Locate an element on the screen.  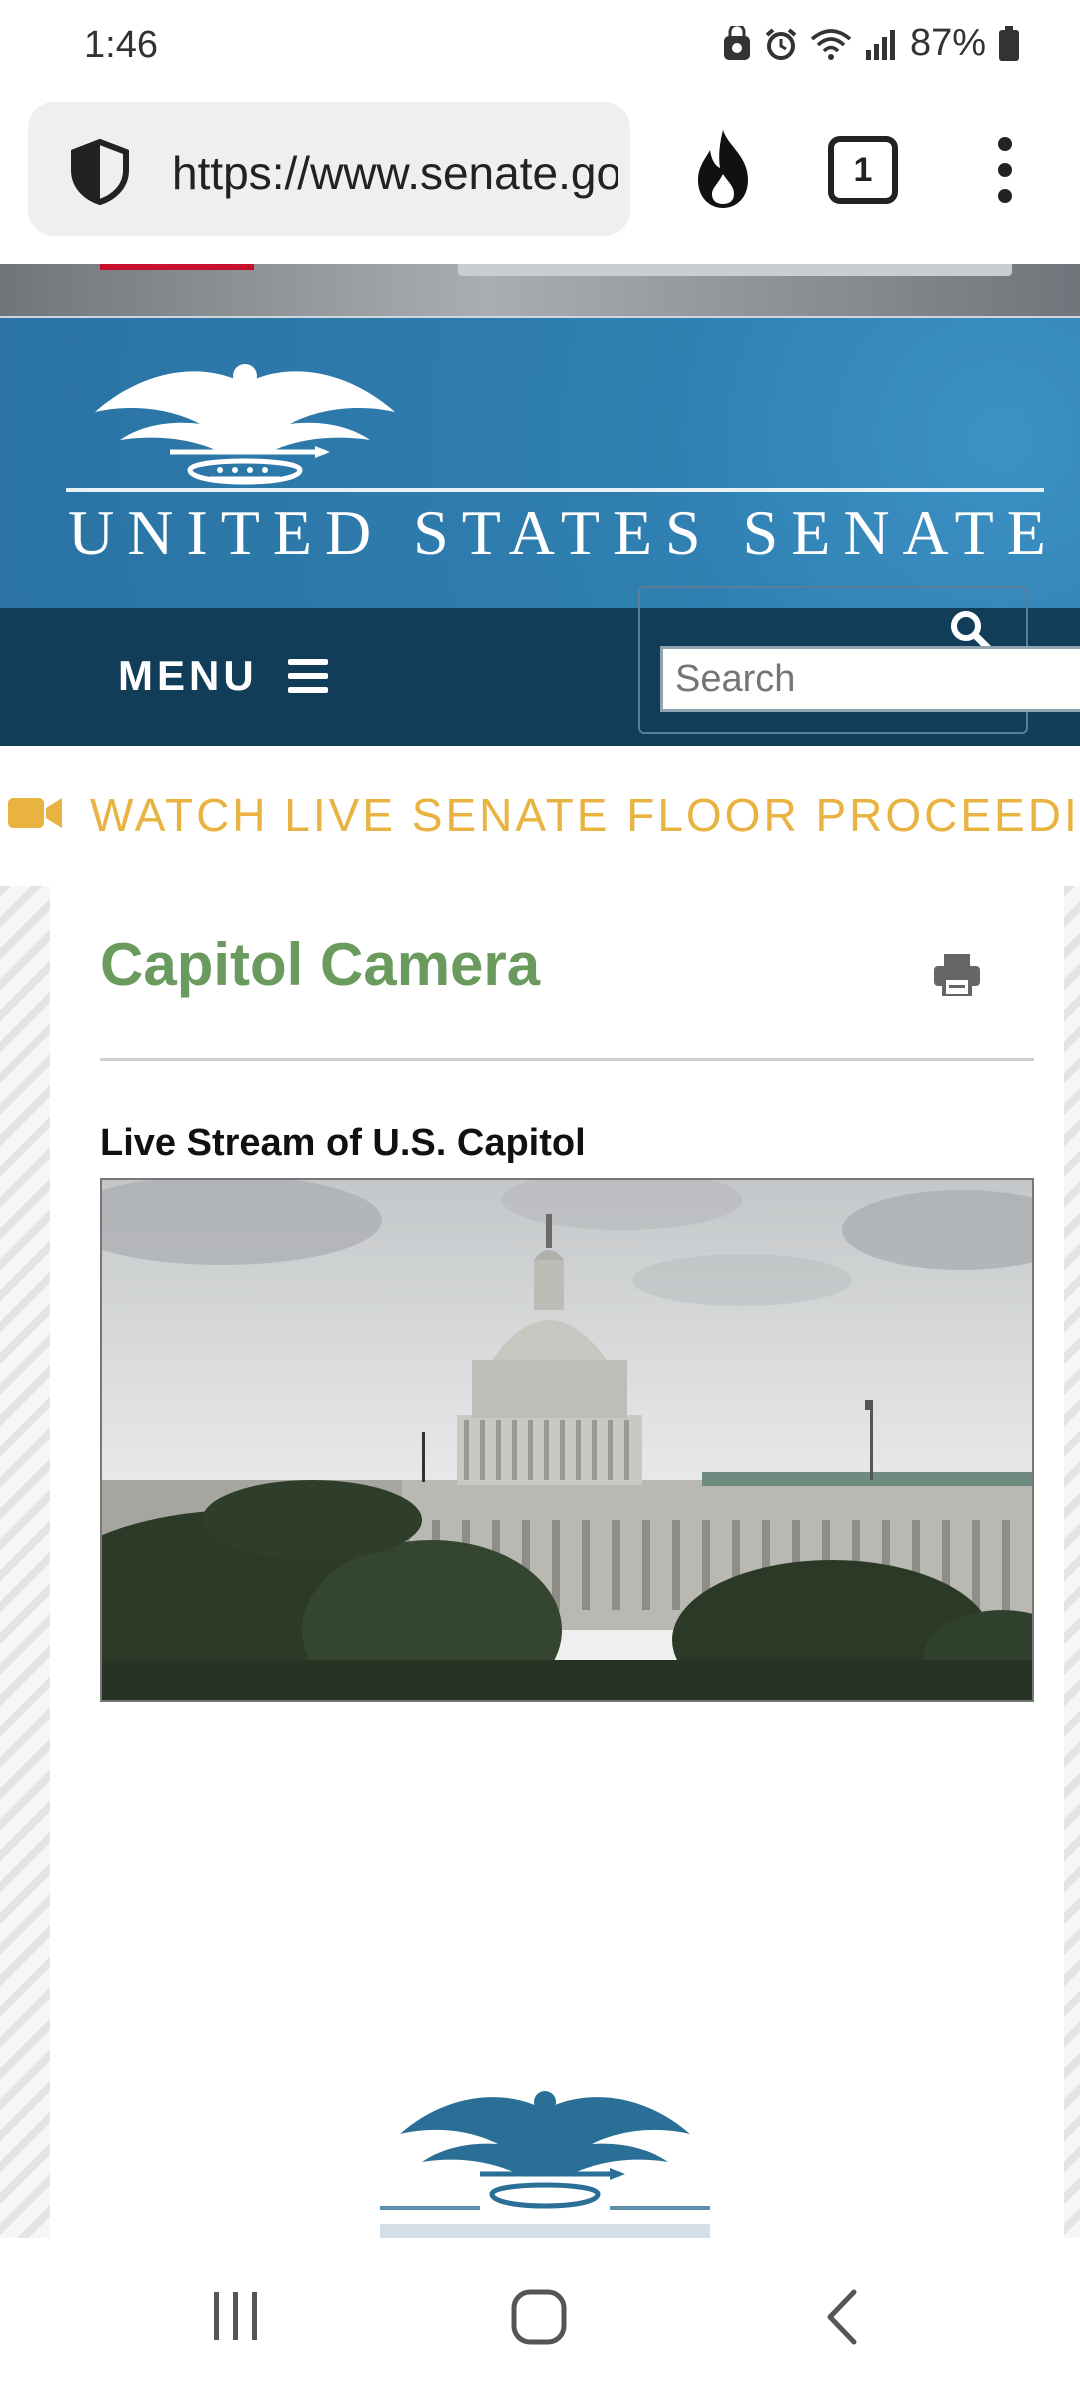
video-camera-icon is located at coordinates (35, 813).